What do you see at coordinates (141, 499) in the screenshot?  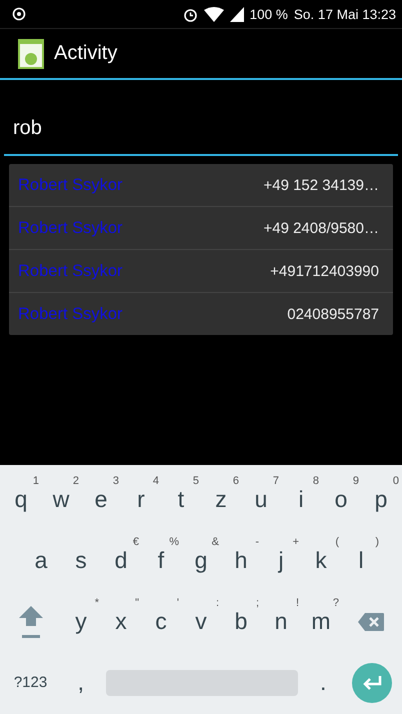 I see `keyboard-key: r 4` at bounding box center [141, 499].